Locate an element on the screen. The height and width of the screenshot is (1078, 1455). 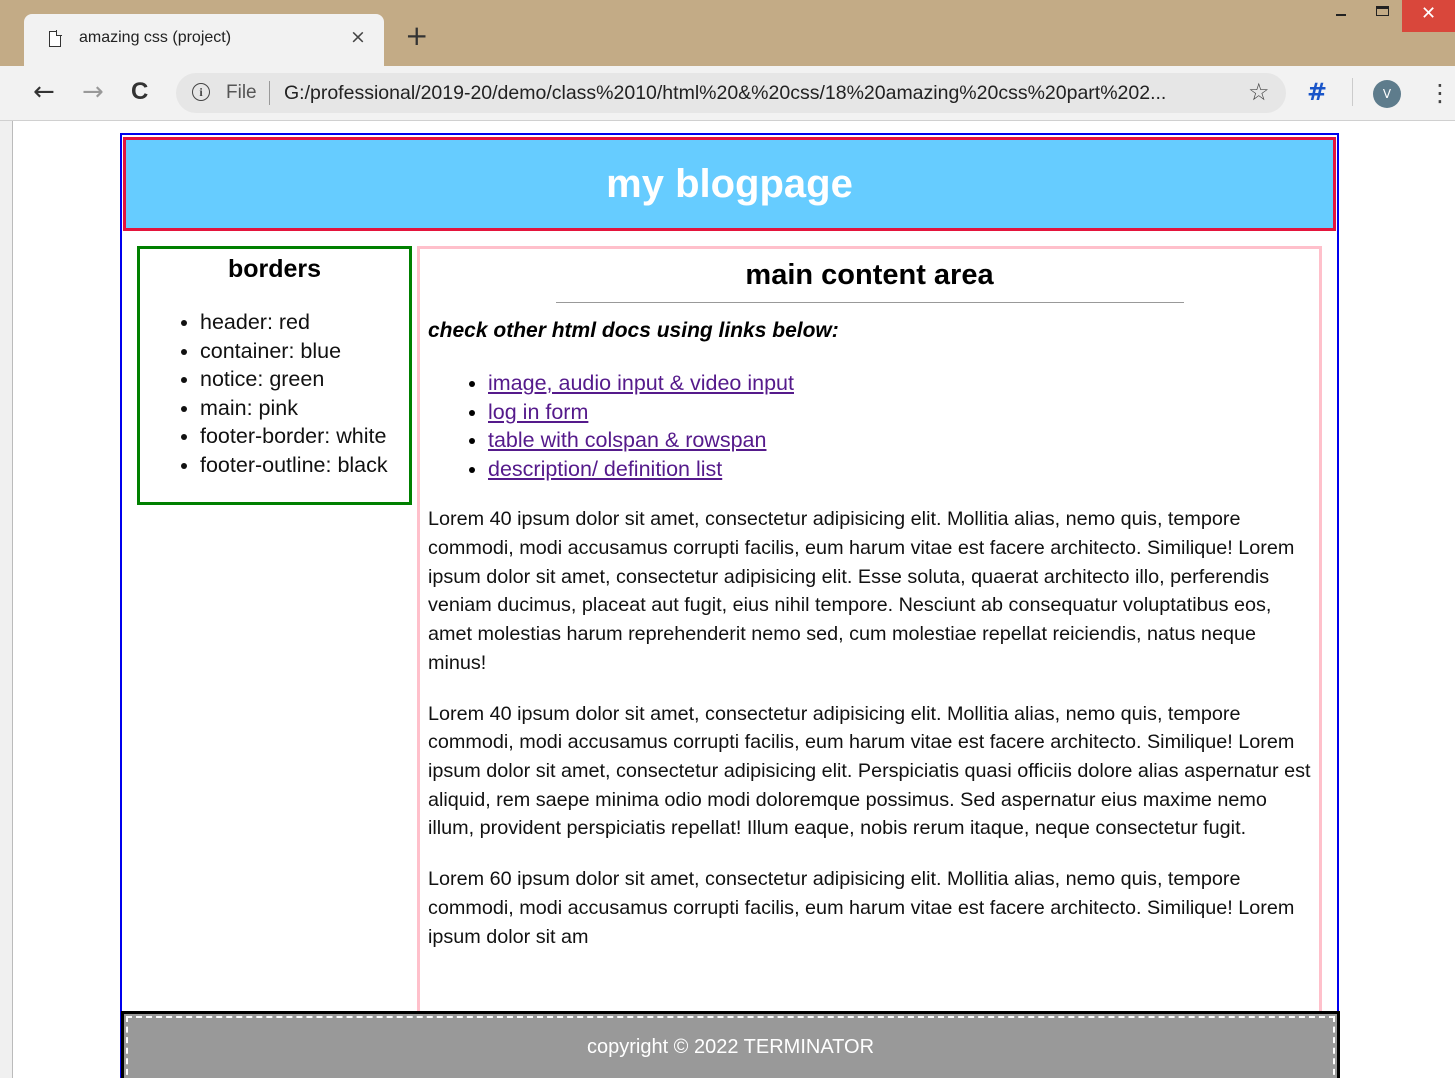
link-table: table with colspan & rowspan is located at coordinates (627, 440).